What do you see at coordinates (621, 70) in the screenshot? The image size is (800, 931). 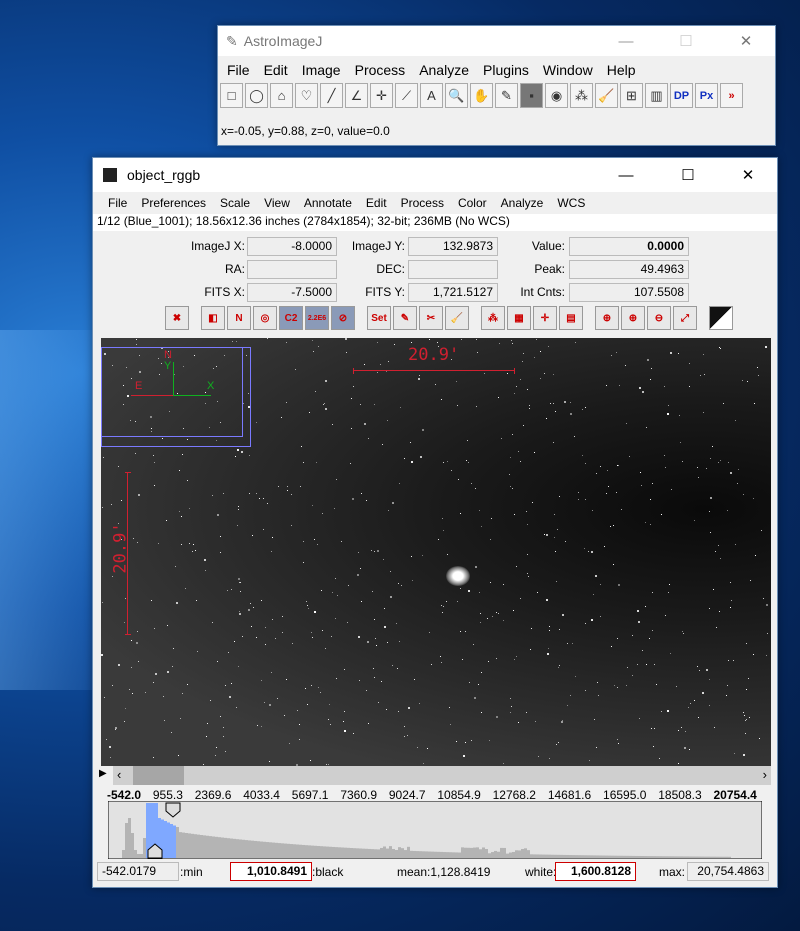 I see `menu-help: Help` at bounding box center [621, 70].